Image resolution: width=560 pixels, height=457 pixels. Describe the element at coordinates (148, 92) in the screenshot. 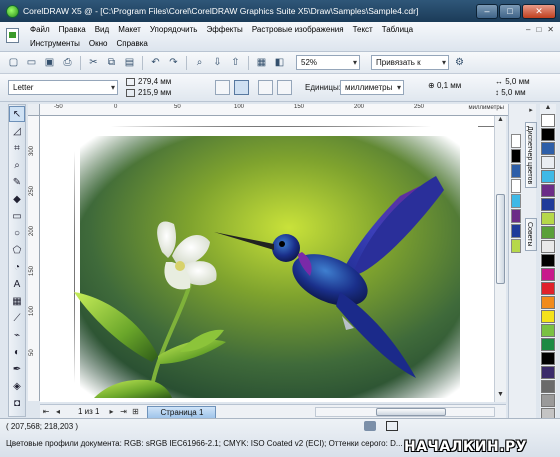

I see `page-height: 215,9 мм` at that location.